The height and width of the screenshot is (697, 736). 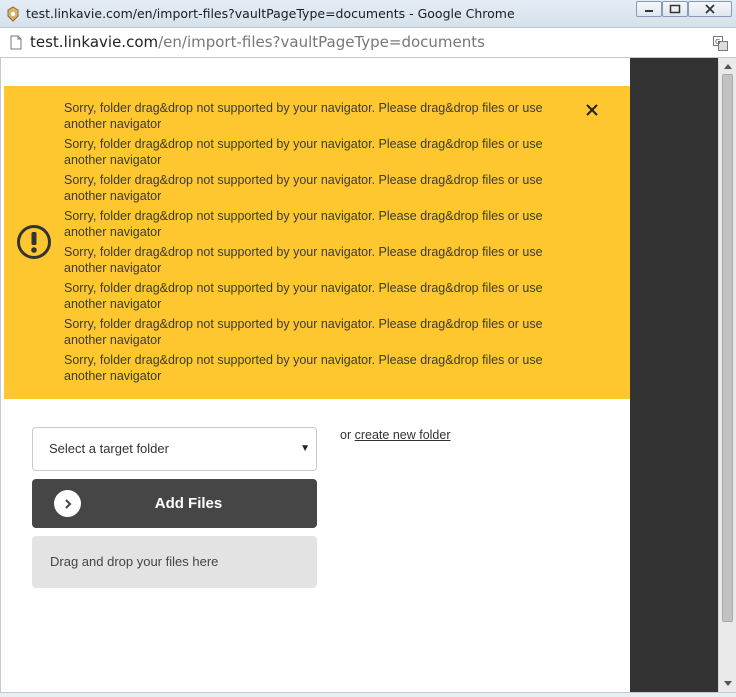 What do you see at coordinates (346, 435) in the screenshot?
I see `or-label: or` at bounding box center [346, 435].